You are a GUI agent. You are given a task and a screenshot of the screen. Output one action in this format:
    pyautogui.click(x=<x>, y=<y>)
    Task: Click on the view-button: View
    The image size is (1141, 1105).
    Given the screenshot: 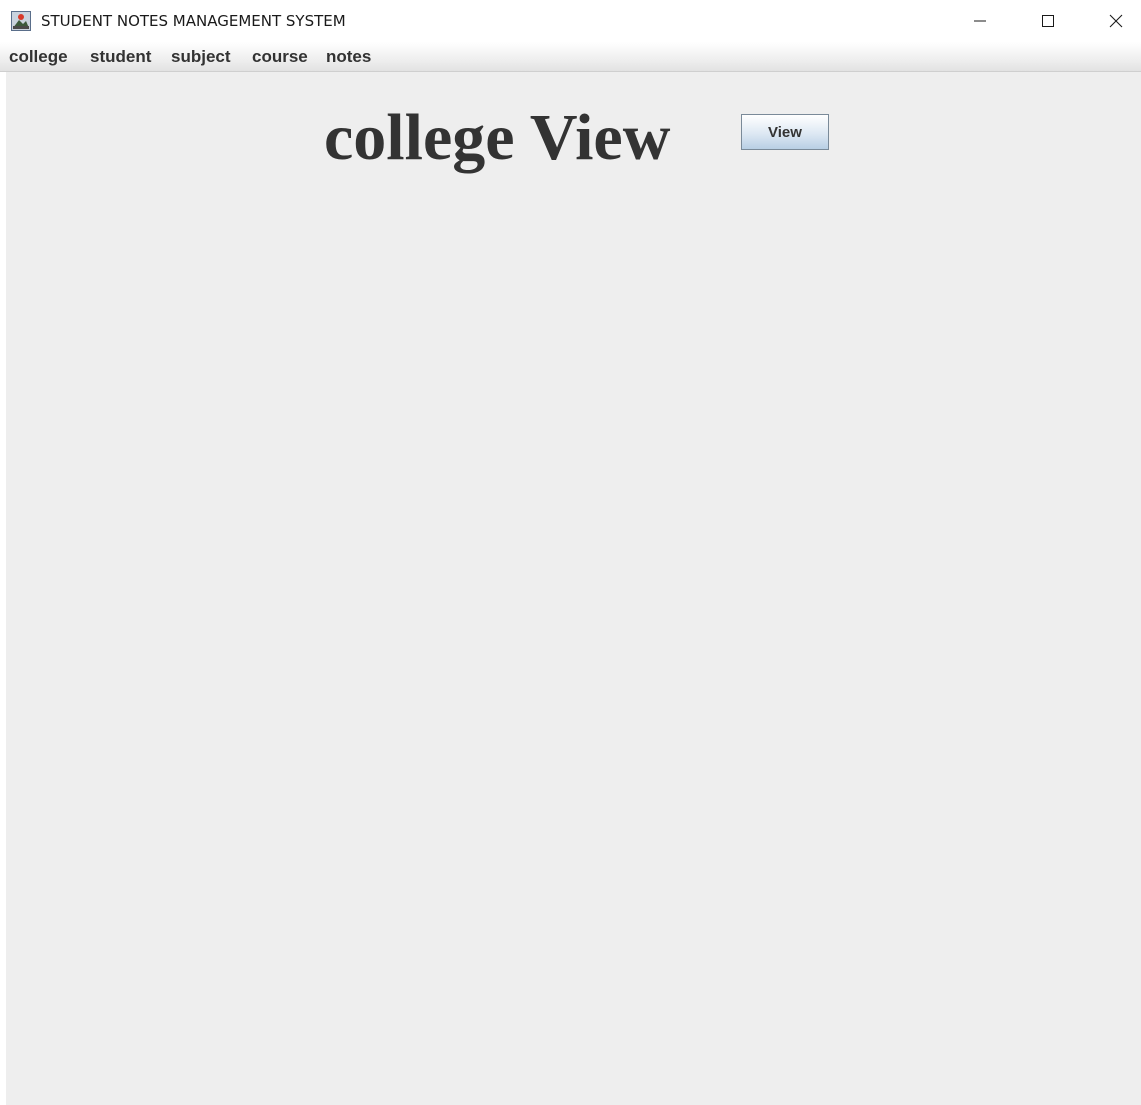 What is the action you would take?
    pyautogui.click(x=785, y=132)
    